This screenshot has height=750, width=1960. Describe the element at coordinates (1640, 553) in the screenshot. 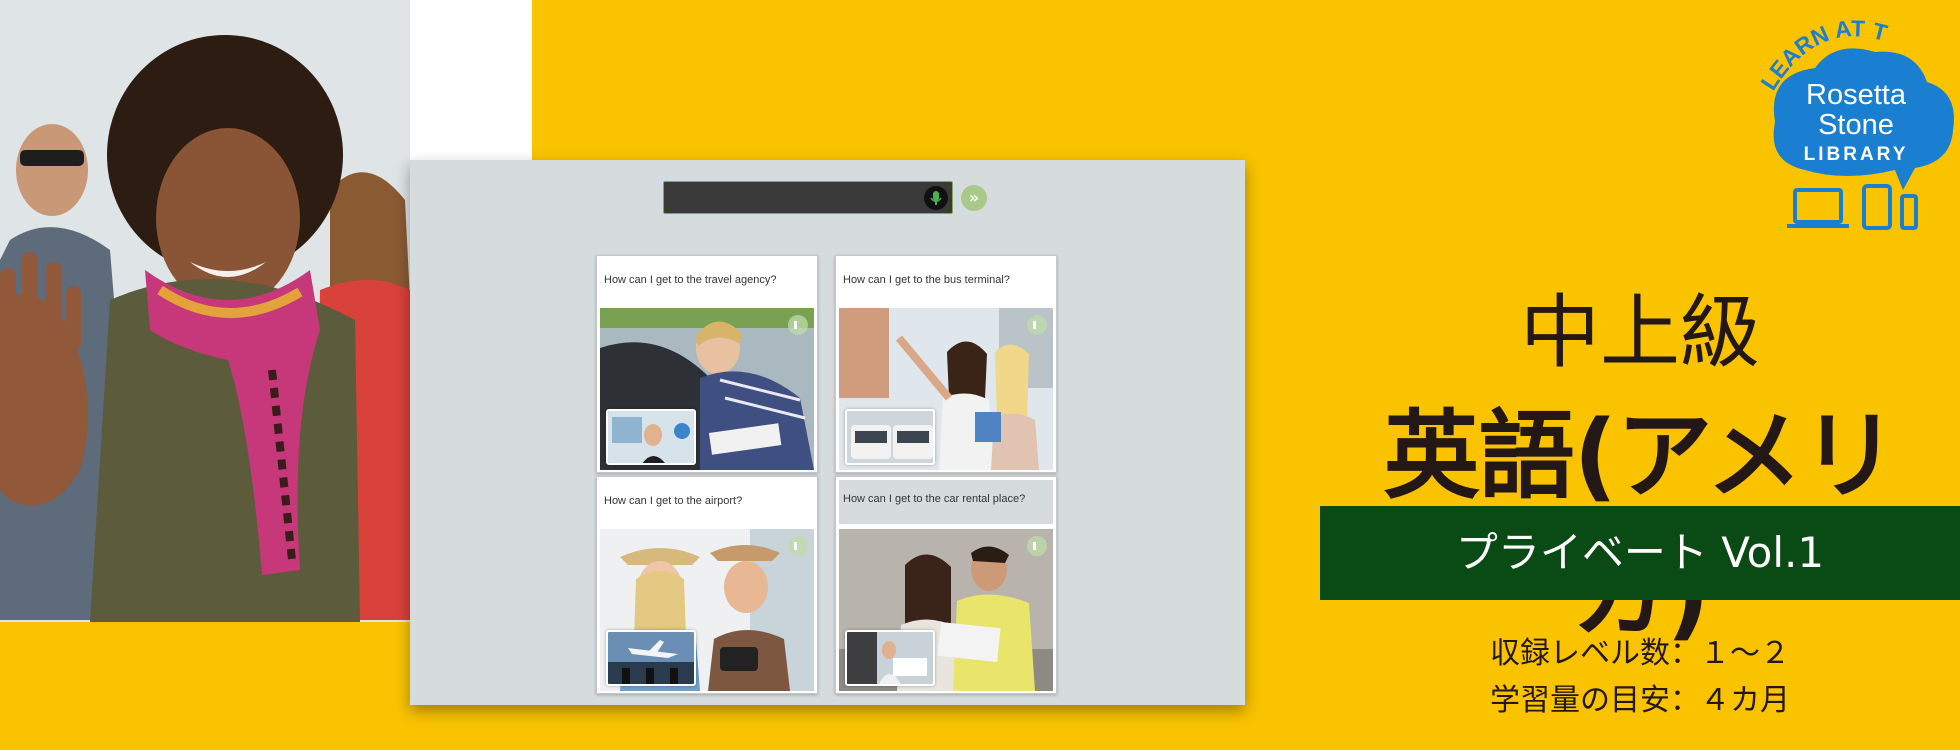

I see `edition-band: プライベート Vol.1` at that location.